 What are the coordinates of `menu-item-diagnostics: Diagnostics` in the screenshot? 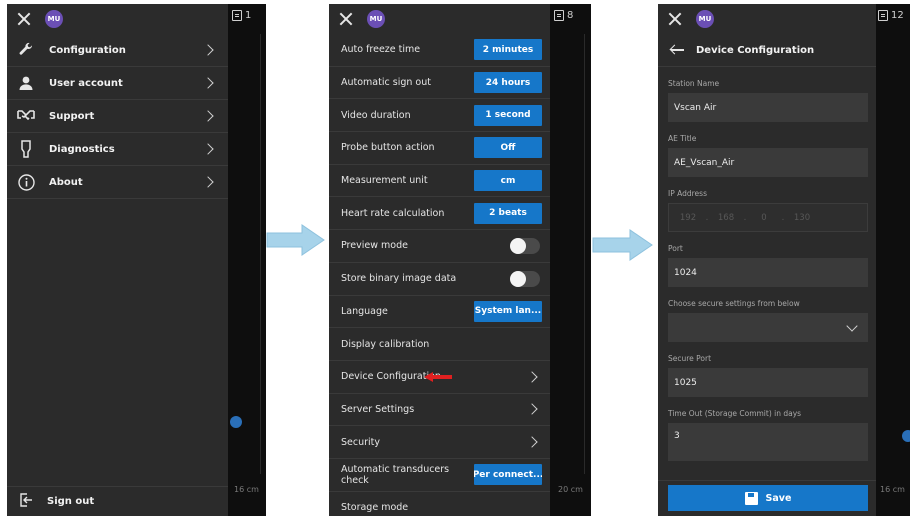 It's located at (117, 149).